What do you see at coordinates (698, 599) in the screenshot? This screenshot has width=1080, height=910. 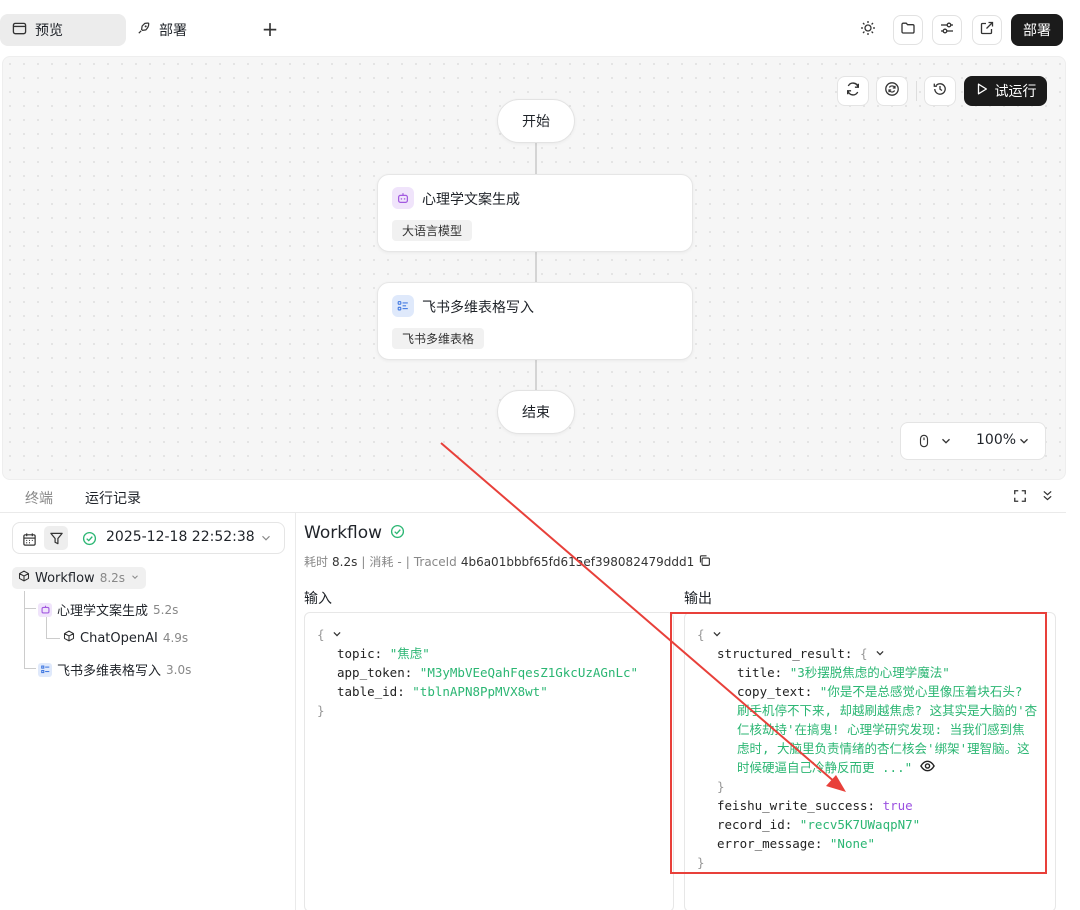 I see `output-label: 输出` at bounding box center [698, 599].